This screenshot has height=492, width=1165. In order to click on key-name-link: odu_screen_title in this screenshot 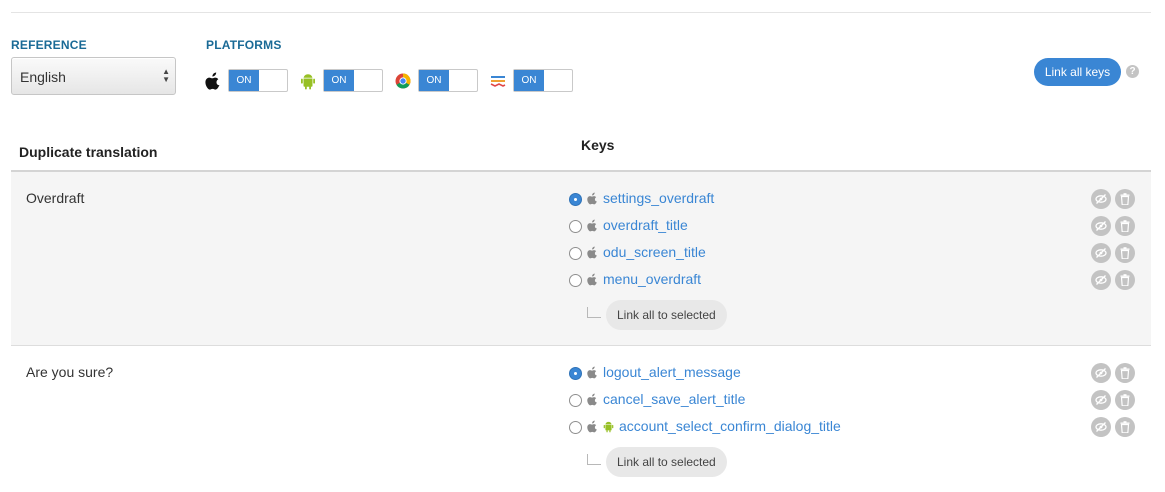, I will do `click(654, 252)`.